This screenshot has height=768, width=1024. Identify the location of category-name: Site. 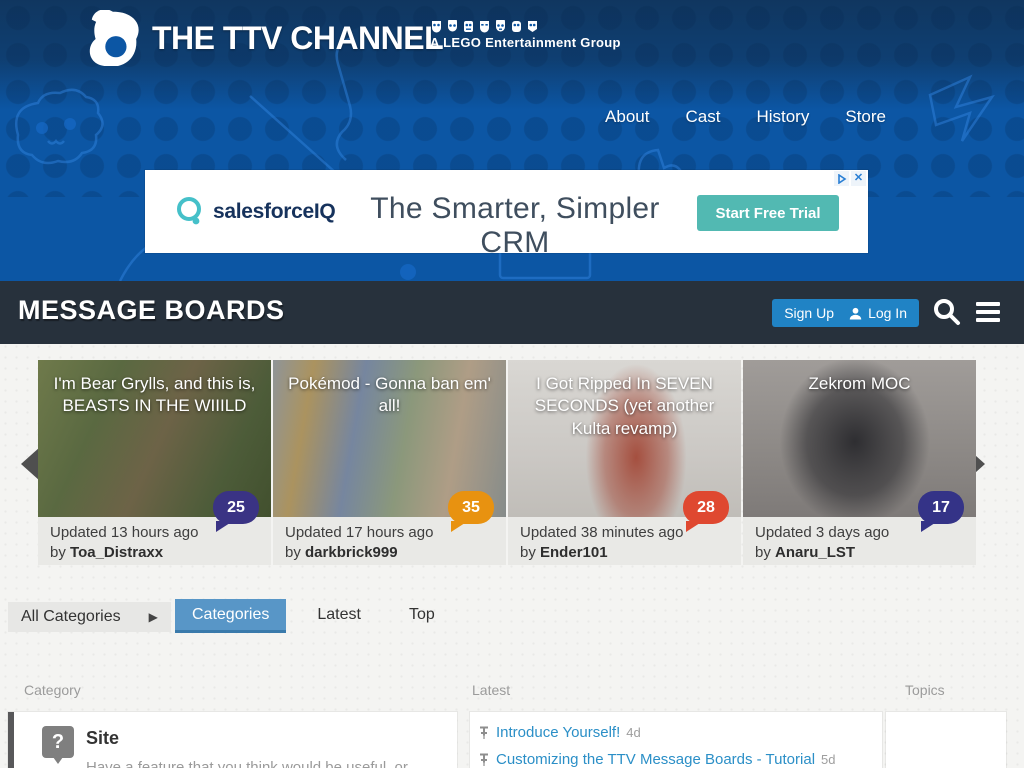
(102, 738).